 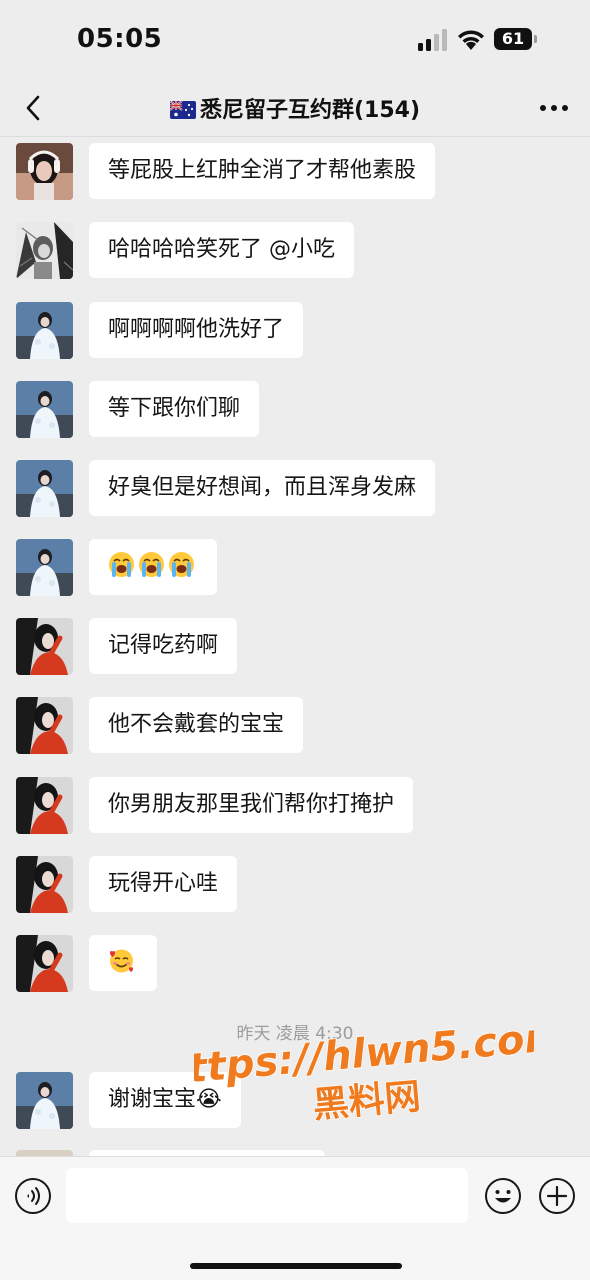 I want to click on more-dots-icon, so click(x=554, y=108).